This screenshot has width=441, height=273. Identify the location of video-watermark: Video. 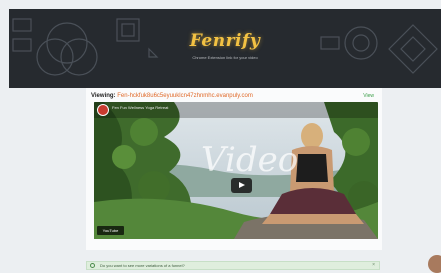
(250, 160).